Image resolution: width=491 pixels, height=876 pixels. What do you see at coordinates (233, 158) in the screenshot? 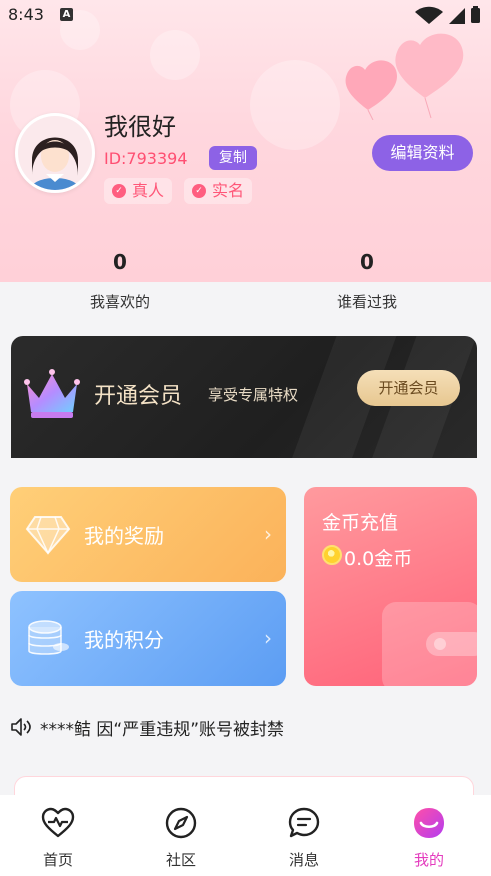
I see `copy-id-button: 复制` at bounding box center [233, 158].